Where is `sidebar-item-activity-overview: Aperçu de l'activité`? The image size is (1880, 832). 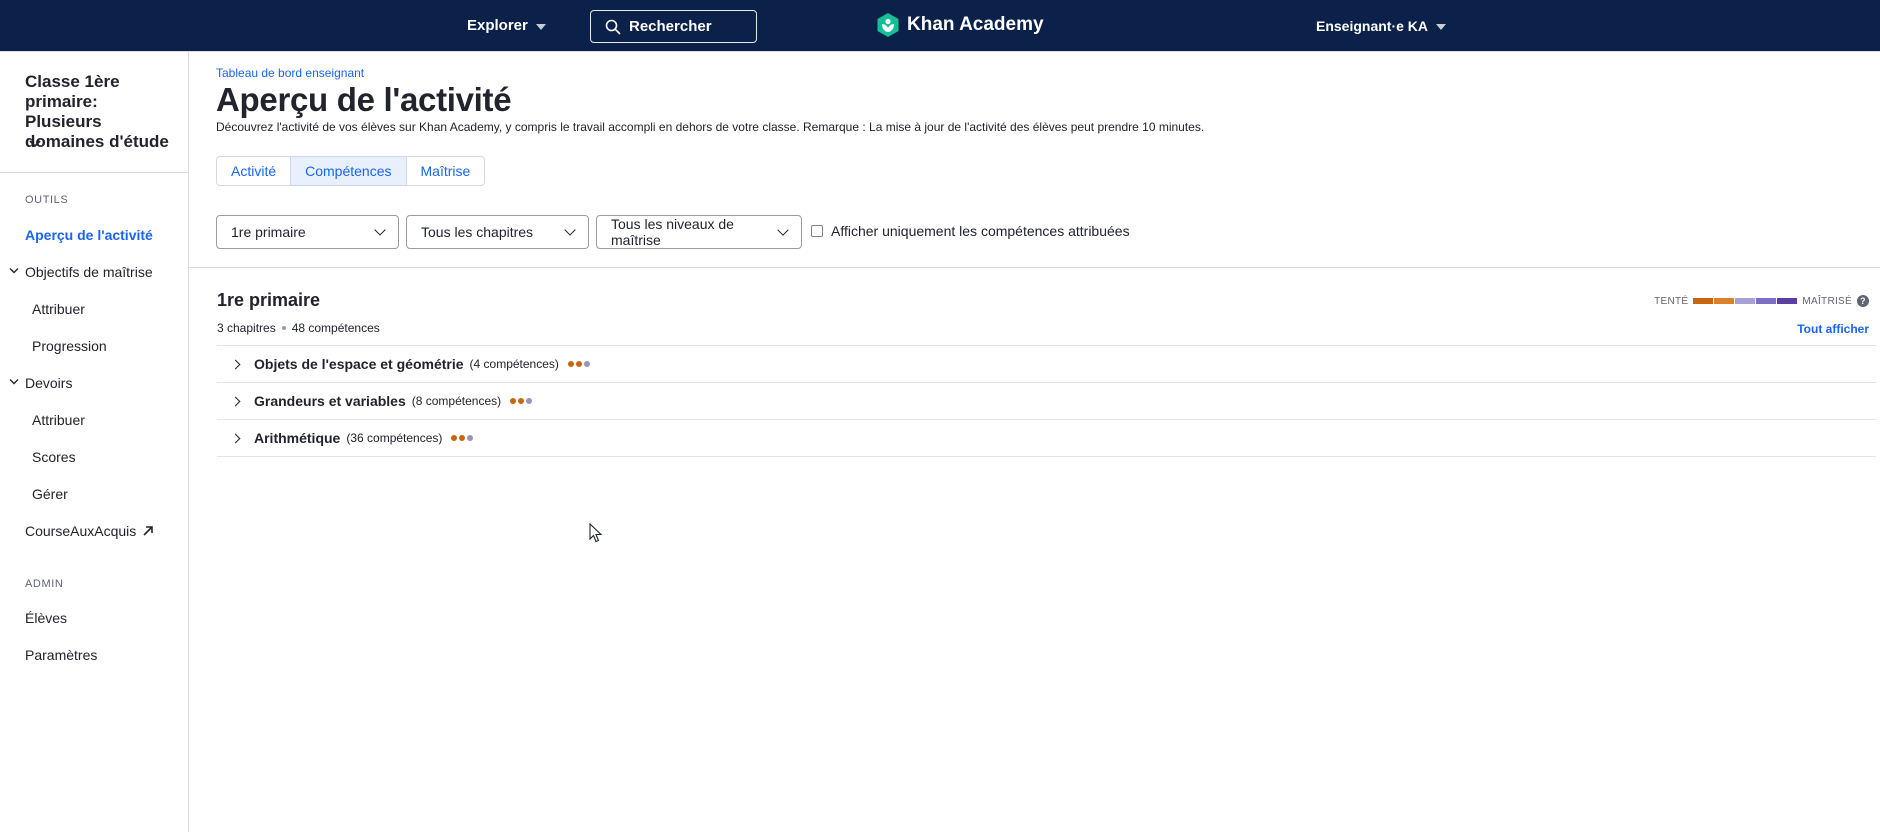 sidebar-item-activity-overview: Aperçu de l'activité is located at coordinates (89, 235).